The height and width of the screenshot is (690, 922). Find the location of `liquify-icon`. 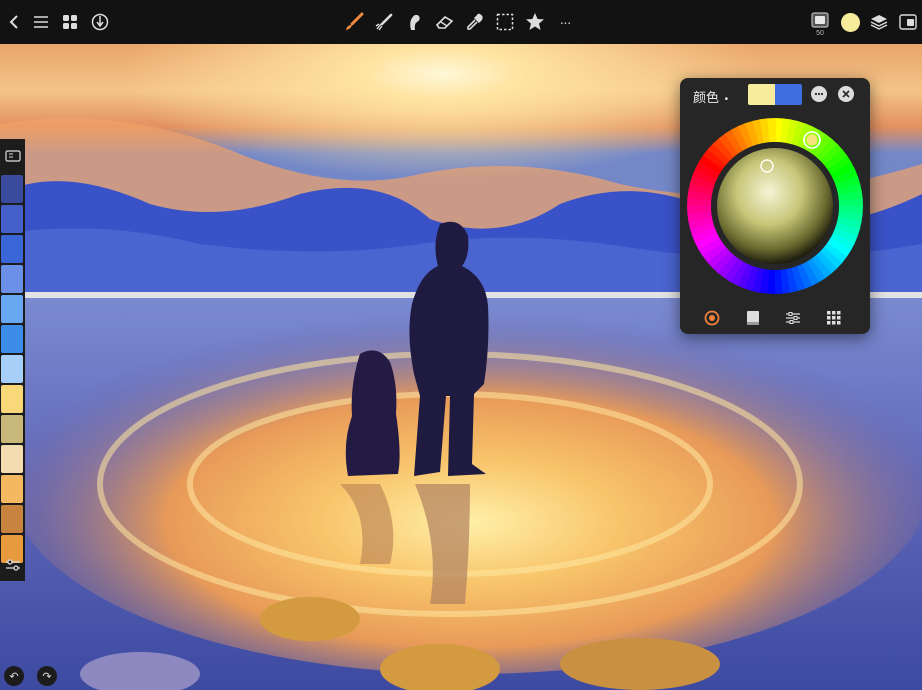

liquify-icon is located at coordinates (414, 22).